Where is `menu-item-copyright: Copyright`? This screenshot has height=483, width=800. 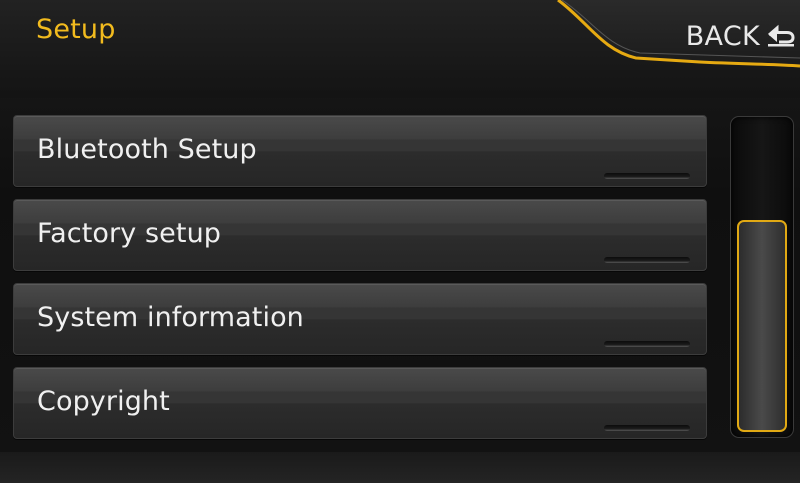 menu-item-copyright: Copyright is located at coordinates (360, 403).